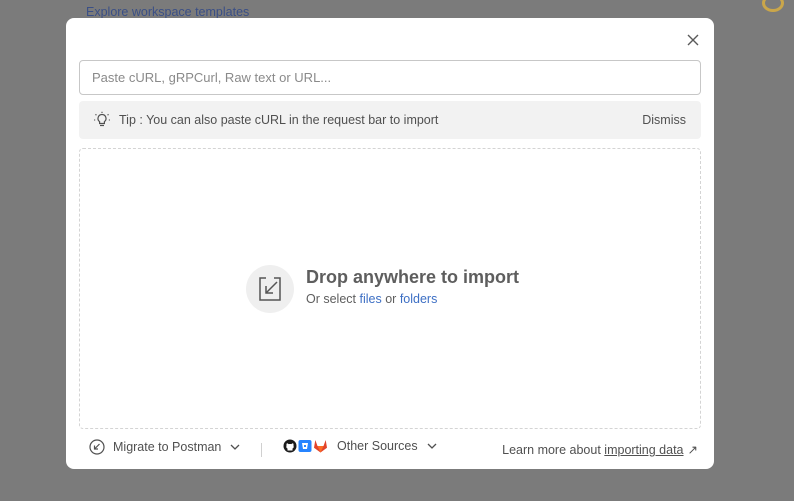 The width and height of the screenshot is (794, 501). Describe the element at coordinates (261, 450) in the screenshot. I see `footer-divider` at that location.